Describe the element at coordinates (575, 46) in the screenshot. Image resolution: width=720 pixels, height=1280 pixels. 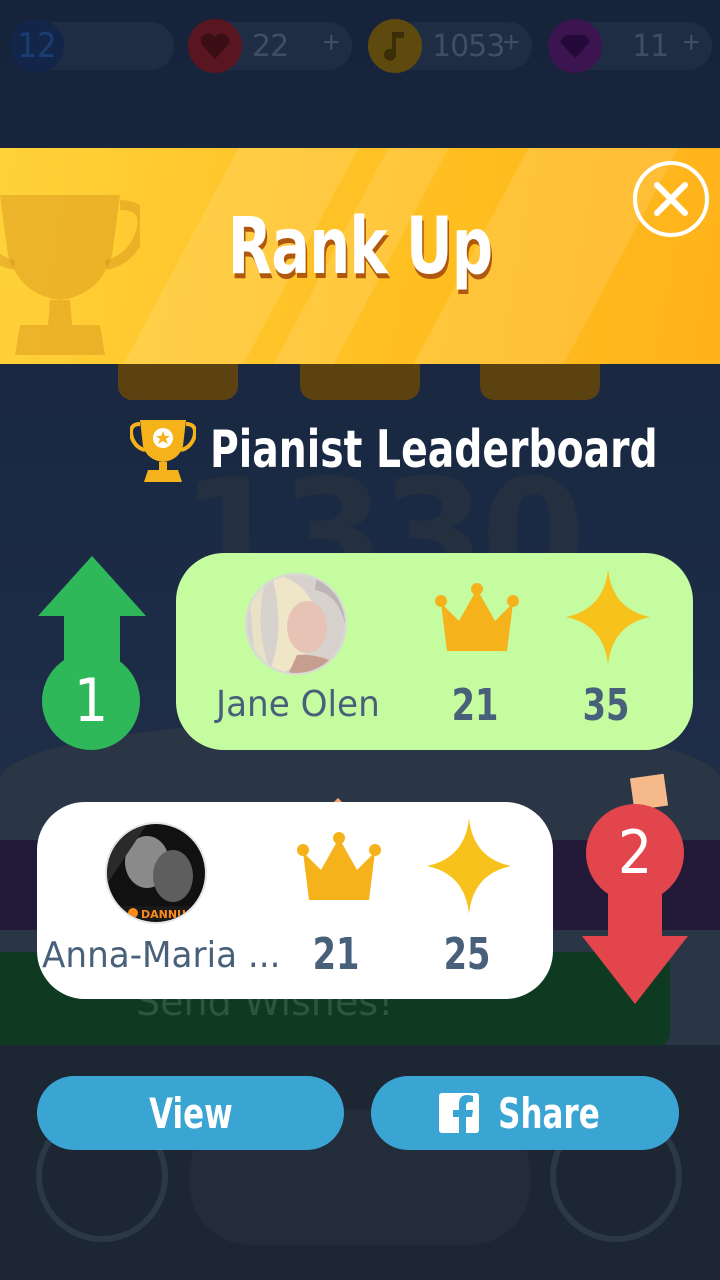
I see `diamond-icon` at that location.